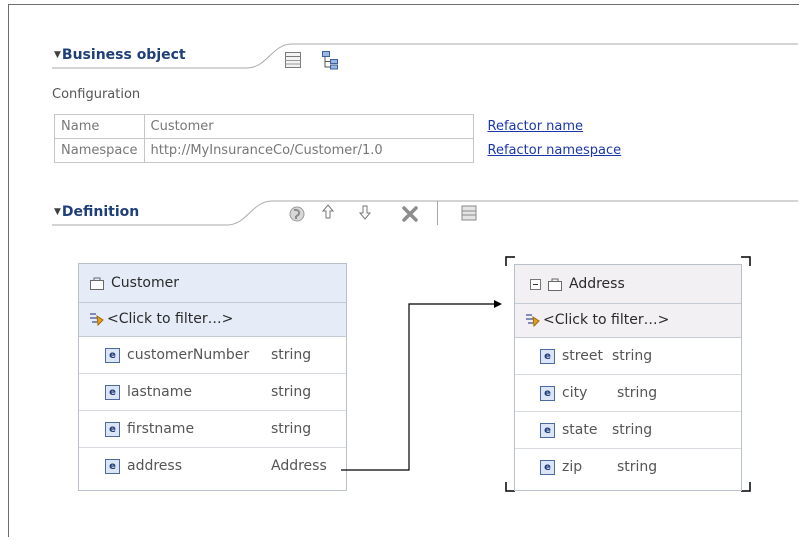 The height and width of the screenshot is (540, 806). I want to click on filter-row: <Click to filter…>, so click(628, 321).